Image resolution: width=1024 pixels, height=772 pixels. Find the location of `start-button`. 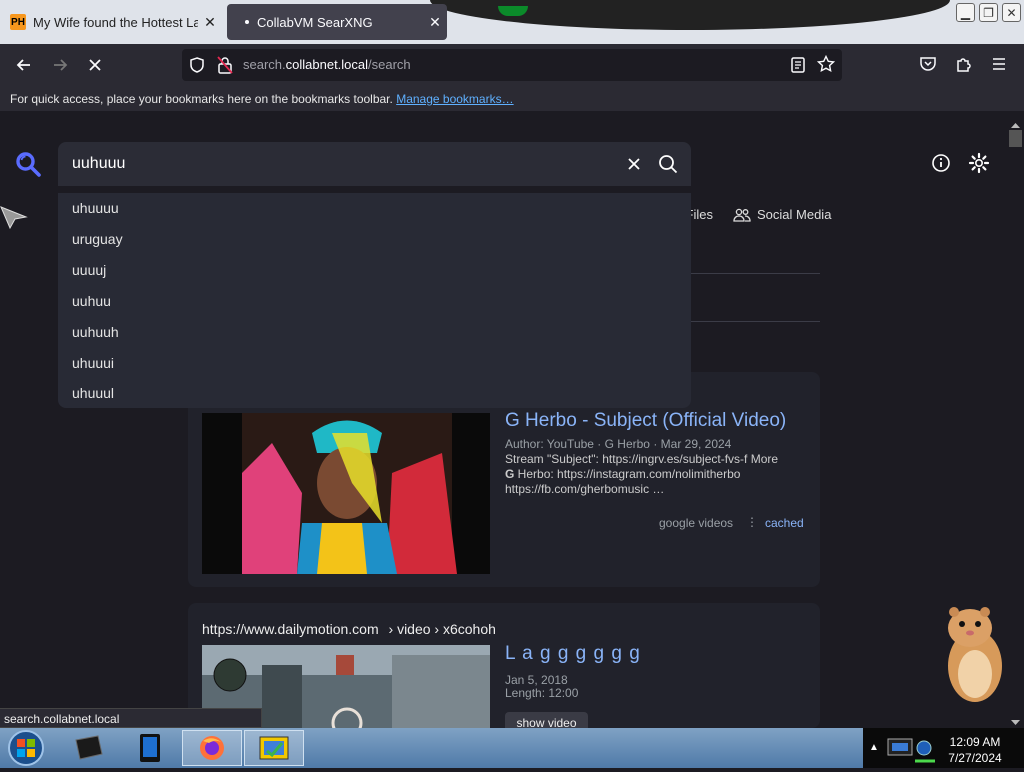

start-button is located at coordinates (26, 750).